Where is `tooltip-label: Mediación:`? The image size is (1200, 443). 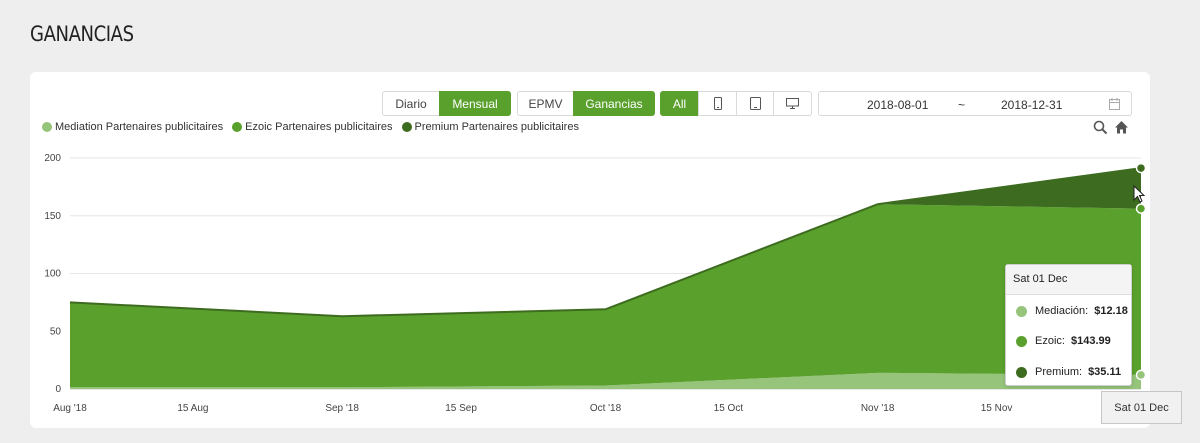
tooltip-label: Mediación: is located at coordinates (1062, 311).